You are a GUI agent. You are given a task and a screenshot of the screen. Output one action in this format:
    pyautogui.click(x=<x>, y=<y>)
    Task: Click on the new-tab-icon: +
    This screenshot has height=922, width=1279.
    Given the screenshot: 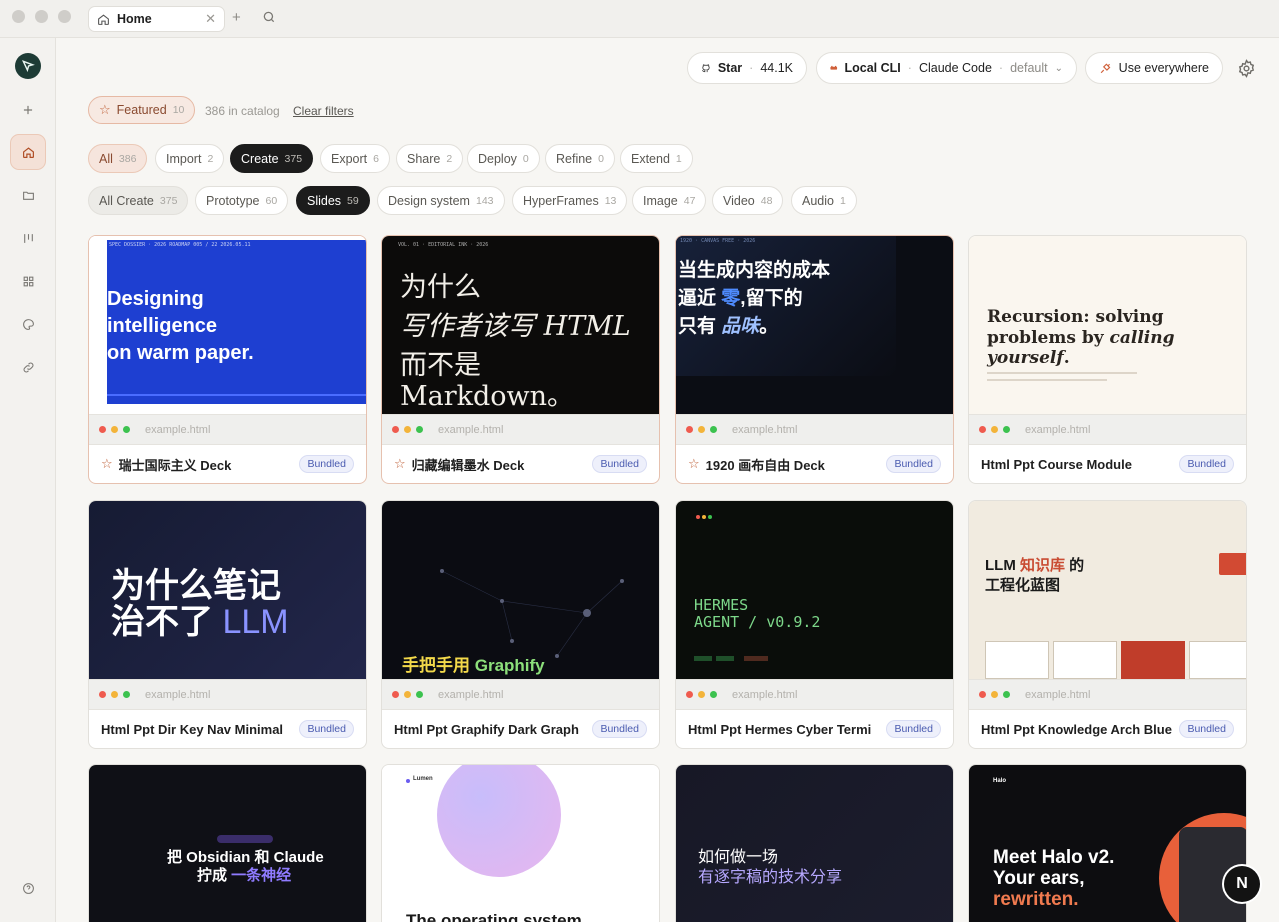 What is the action you would take?
    pyautogui.click(x=236, y=18)
    